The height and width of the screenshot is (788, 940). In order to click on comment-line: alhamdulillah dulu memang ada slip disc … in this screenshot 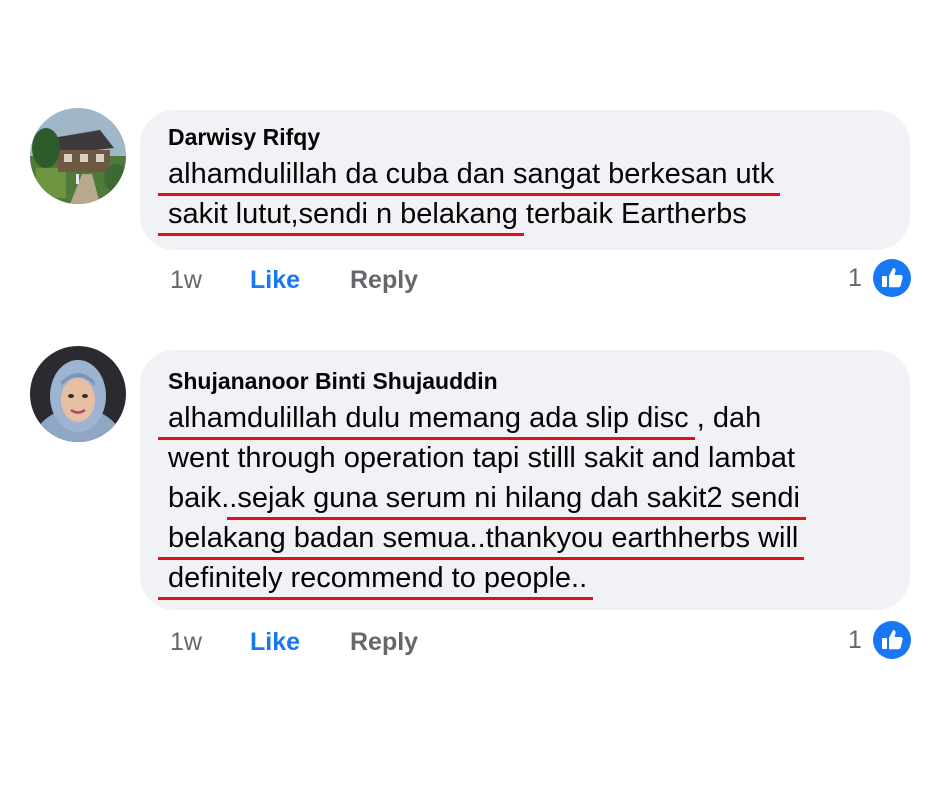, I will do `click(464, 418)`.